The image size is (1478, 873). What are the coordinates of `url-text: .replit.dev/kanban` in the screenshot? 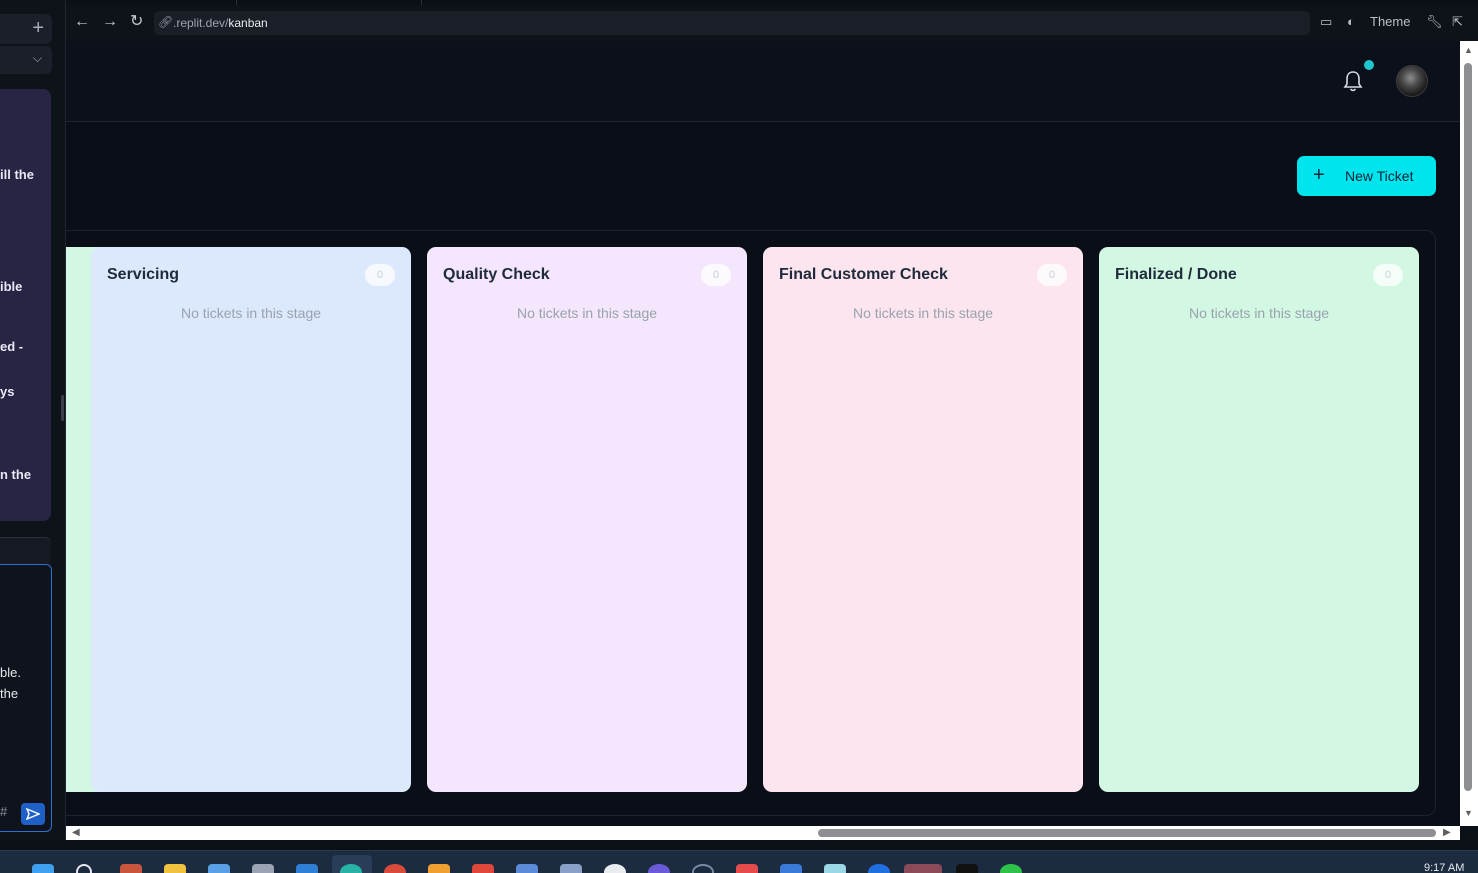 It's located at (220, 23).